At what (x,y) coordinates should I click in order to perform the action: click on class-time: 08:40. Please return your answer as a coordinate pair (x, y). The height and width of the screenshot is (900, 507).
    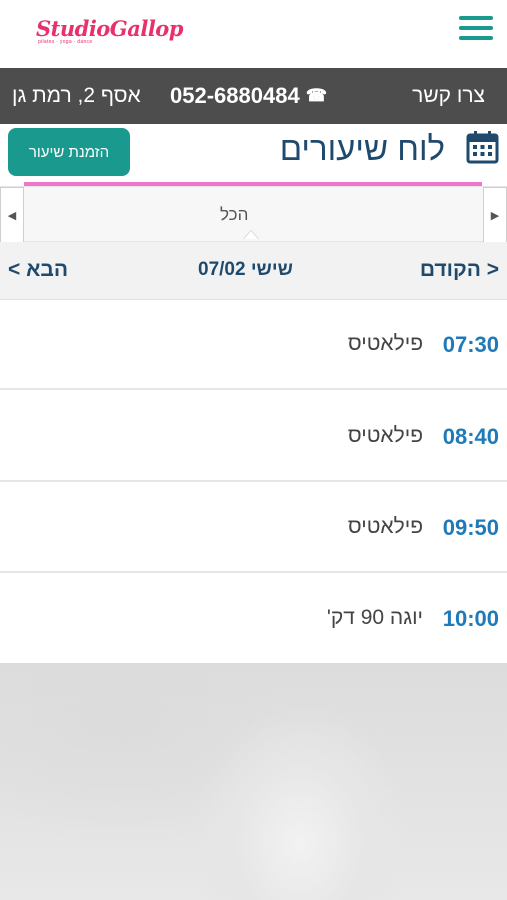
    Looking at the image, I should click on (470, 436).